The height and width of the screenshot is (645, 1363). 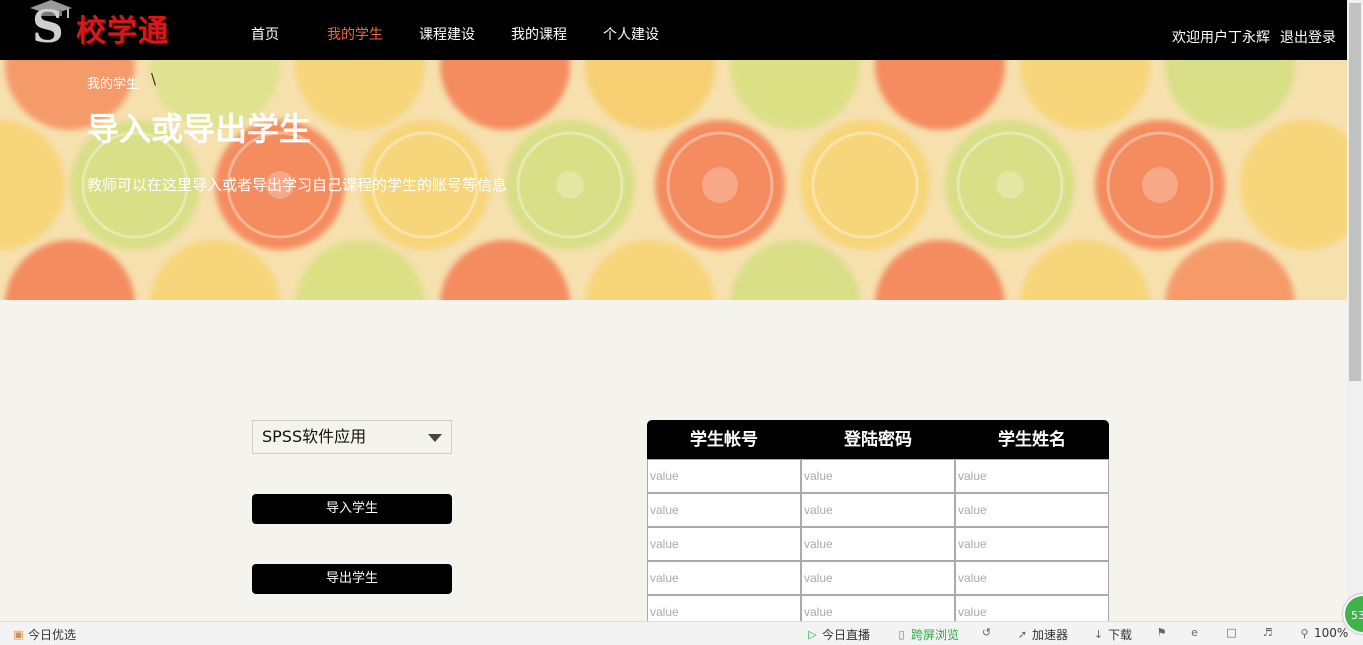 I want to click on course-select-dropdown: SPSS软件应用, so click(x=352, y=437).